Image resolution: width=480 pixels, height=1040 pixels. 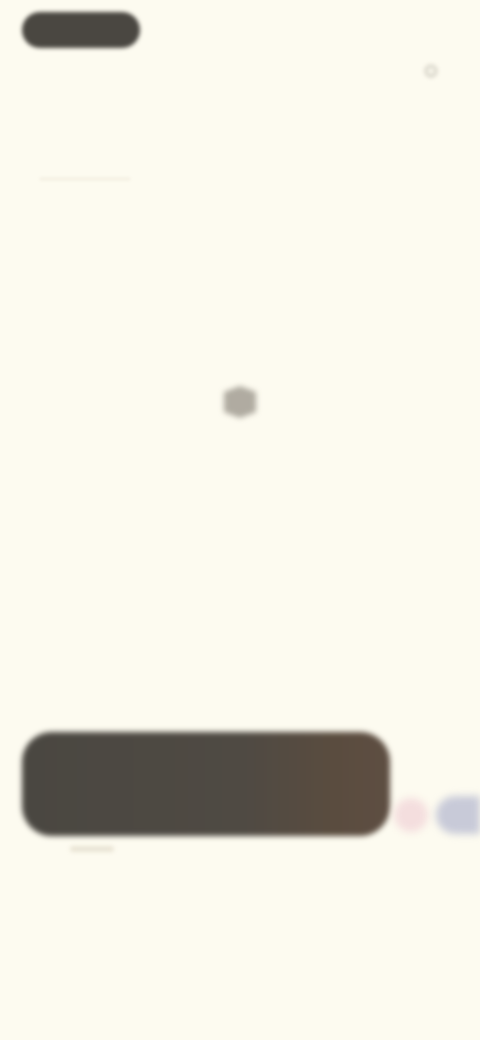 I want to click on side-action-blue, so click(x=458, y=815).